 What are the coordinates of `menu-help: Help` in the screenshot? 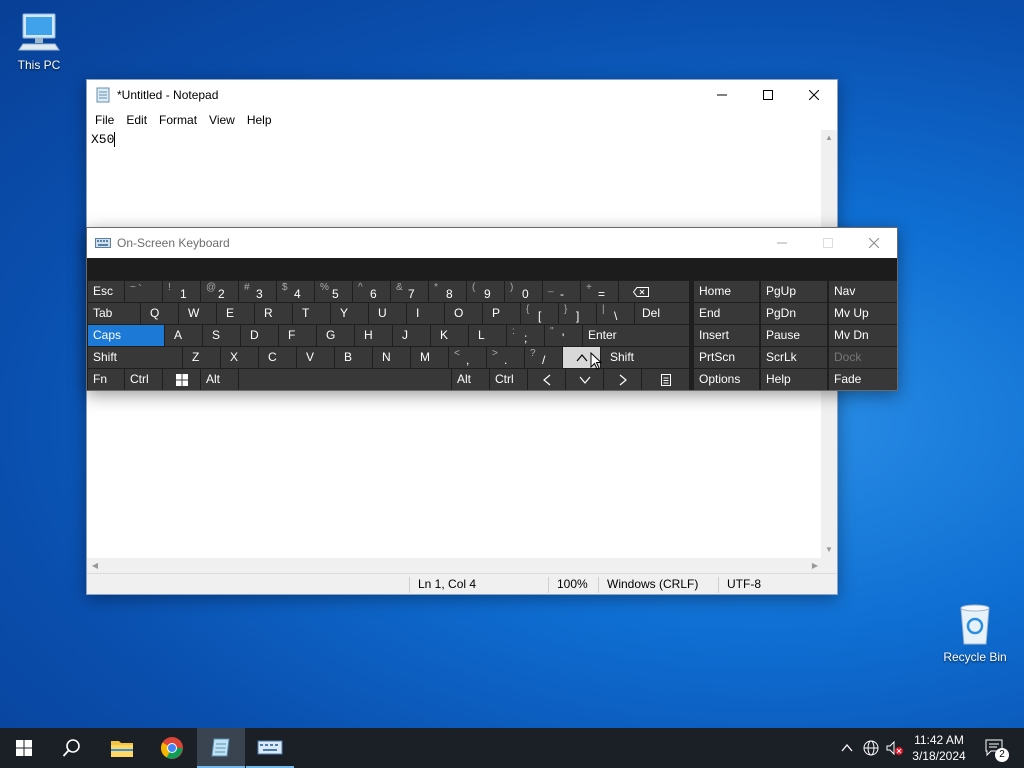 It's located at (259, 120).